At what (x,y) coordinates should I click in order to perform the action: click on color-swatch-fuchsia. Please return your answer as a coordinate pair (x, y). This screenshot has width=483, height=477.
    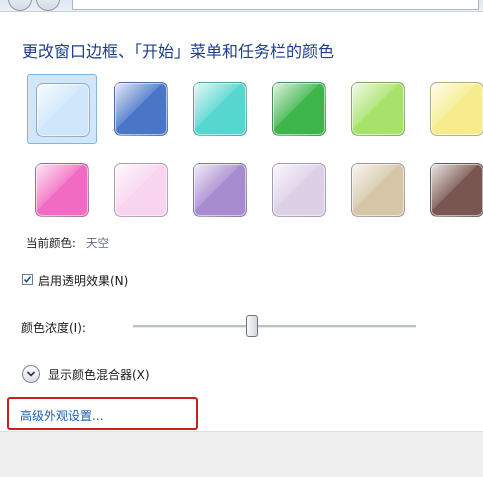
    Looking at the image, I should click on (62, 190).